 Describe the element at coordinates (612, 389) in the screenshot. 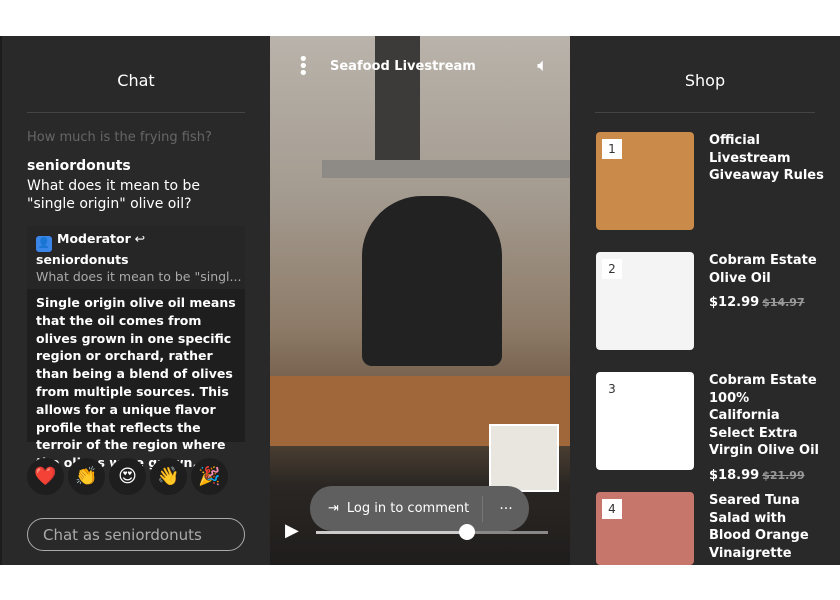

I see `item-number: 3` at that location.